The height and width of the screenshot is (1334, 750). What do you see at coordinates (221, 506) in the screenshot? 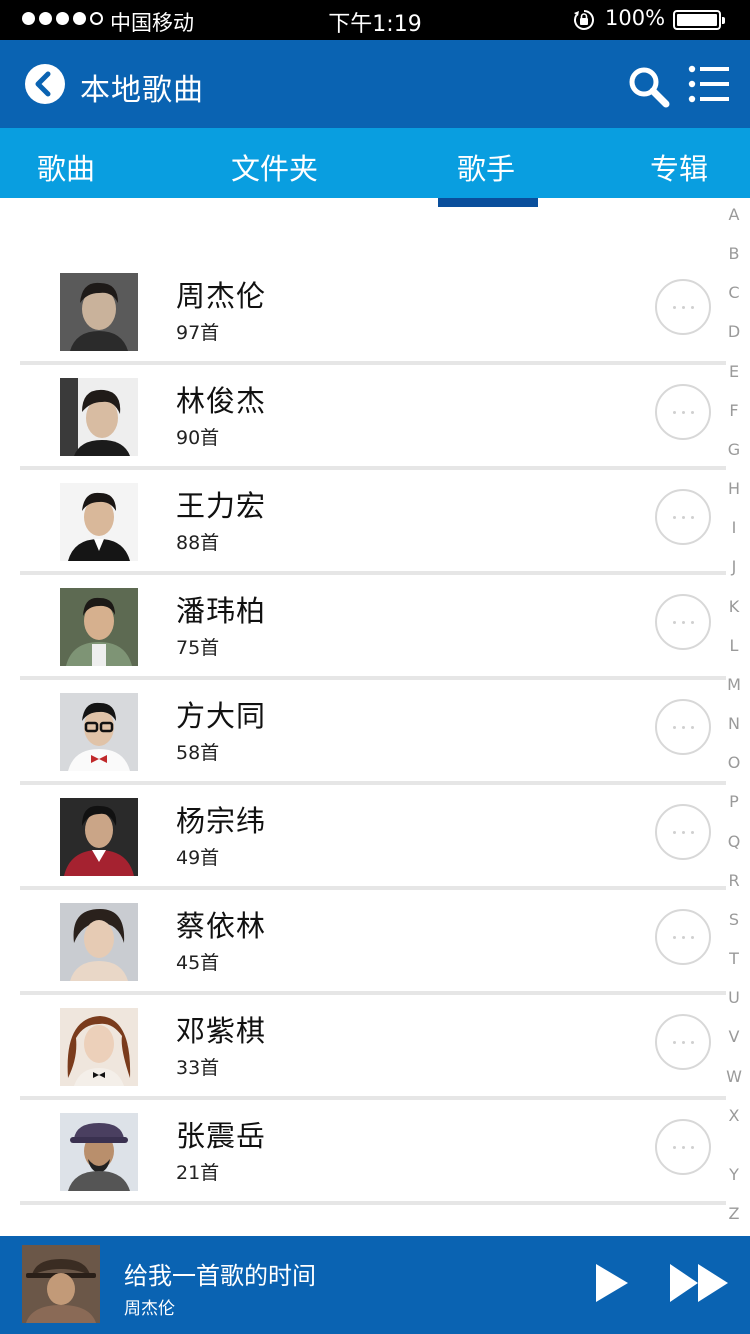
I see `artist-name: 王力宏` at bounding box center [221, 506].